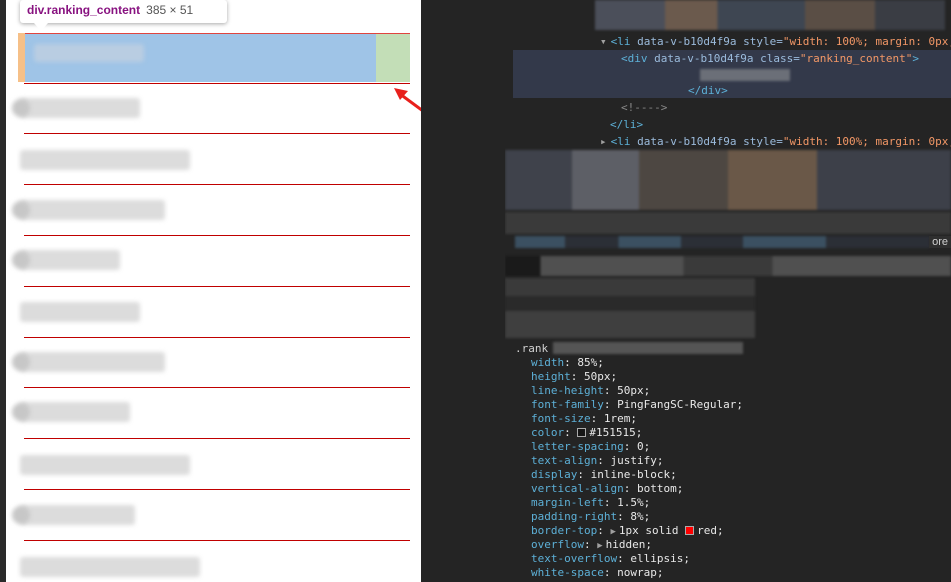 This screenshot has width=951, height=582. What do you see at coordinates (393, 57) in the screenshot?
I see `highlight-padding` at bounding box center [393, 57].